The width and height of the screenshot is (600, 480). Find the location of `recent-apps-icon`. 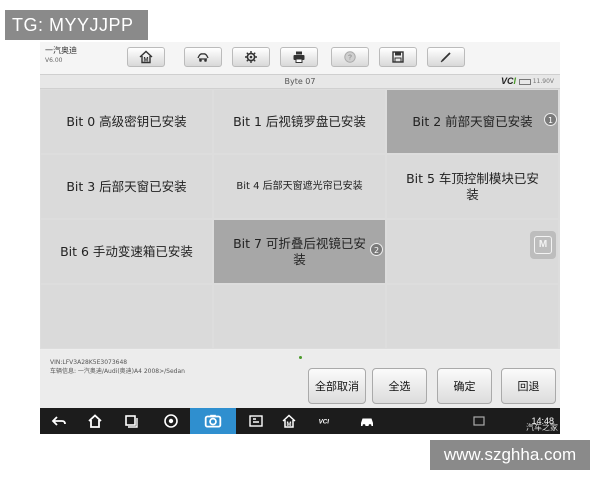

recent-apps-icon is located at coordinates (131, 421).